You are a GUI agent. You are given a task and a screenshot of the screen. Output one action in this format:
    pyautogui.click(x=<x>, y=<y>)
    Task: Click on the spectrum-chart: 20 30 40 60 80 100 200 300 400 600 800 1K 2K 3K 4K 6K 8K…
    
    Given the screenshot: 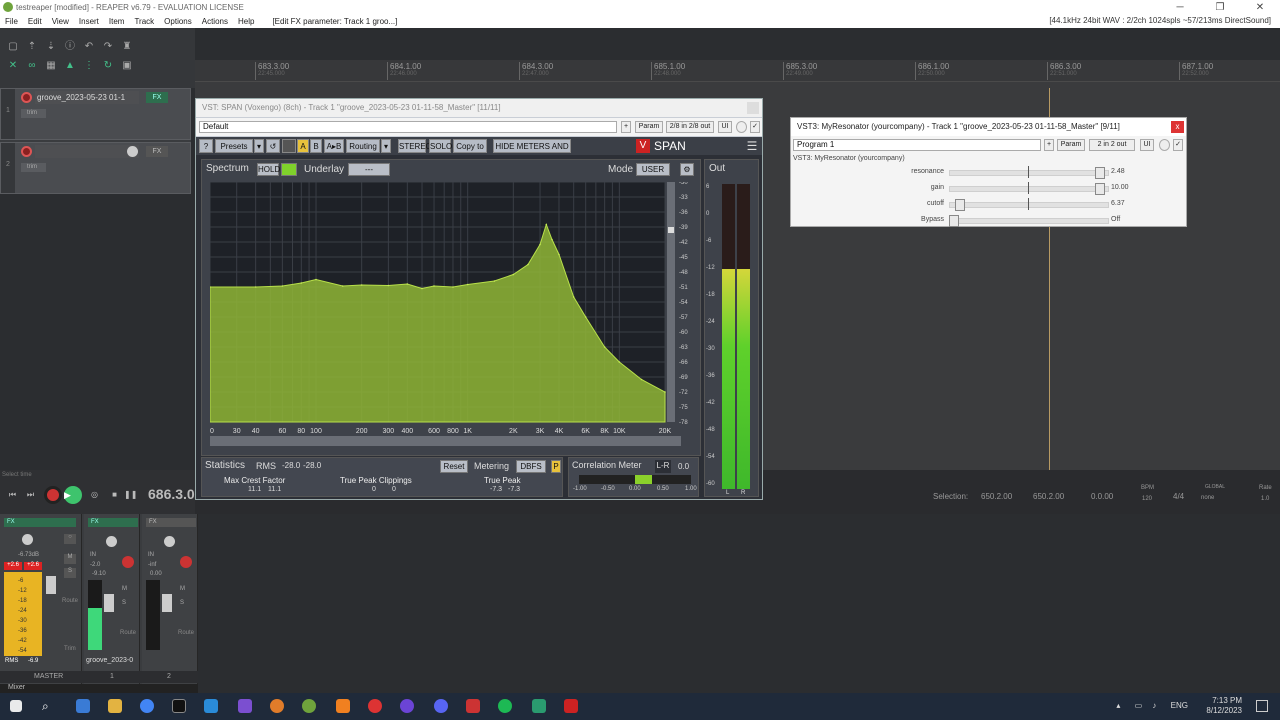 What is the action you would take?
    pyautogui.click(x=454, y=318)
    